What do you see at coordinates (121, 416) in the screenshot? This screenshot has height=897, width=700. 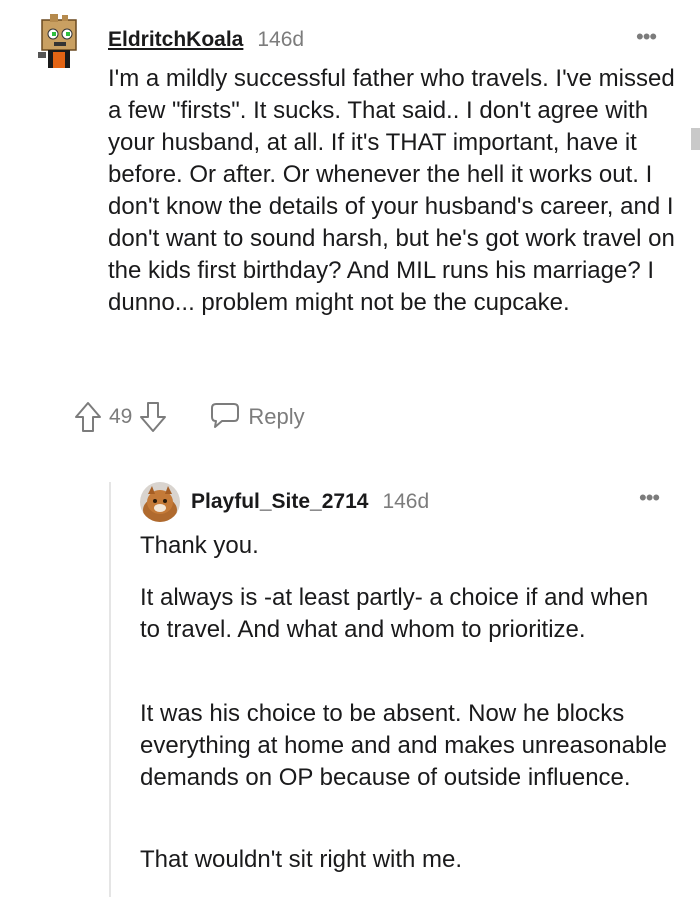 I see `vote-score: 49` at bounding box center [121, 416].